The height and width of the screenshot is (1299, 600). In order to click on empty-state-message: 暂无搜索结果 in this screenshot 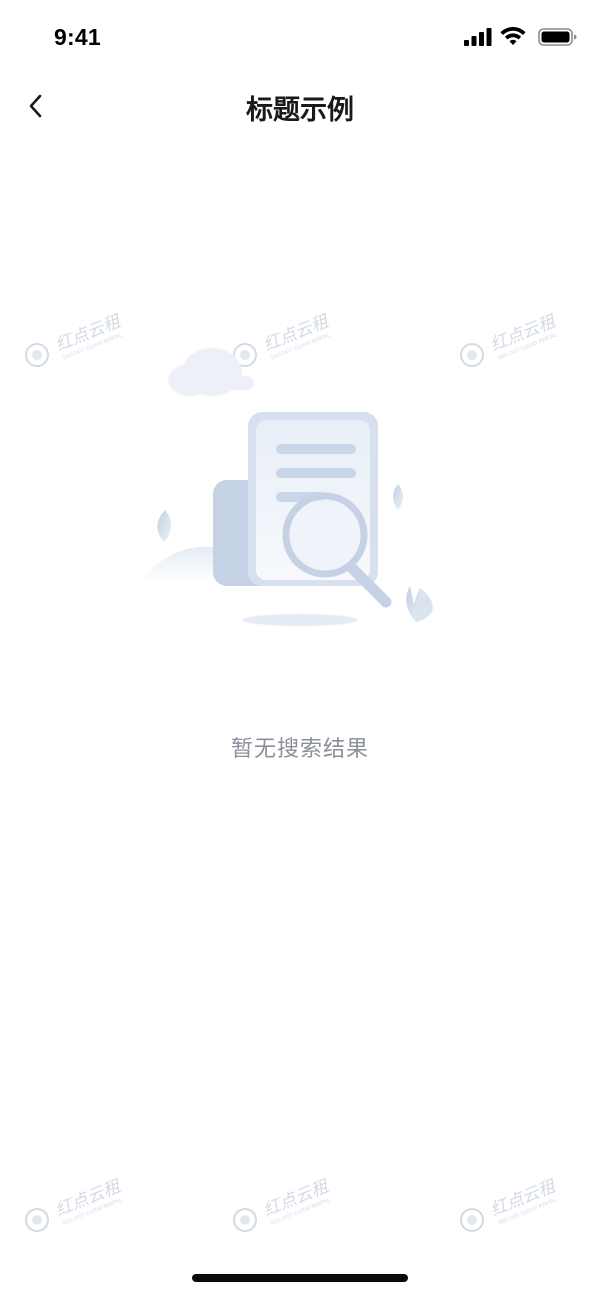, I will do `click(299, 749)`.